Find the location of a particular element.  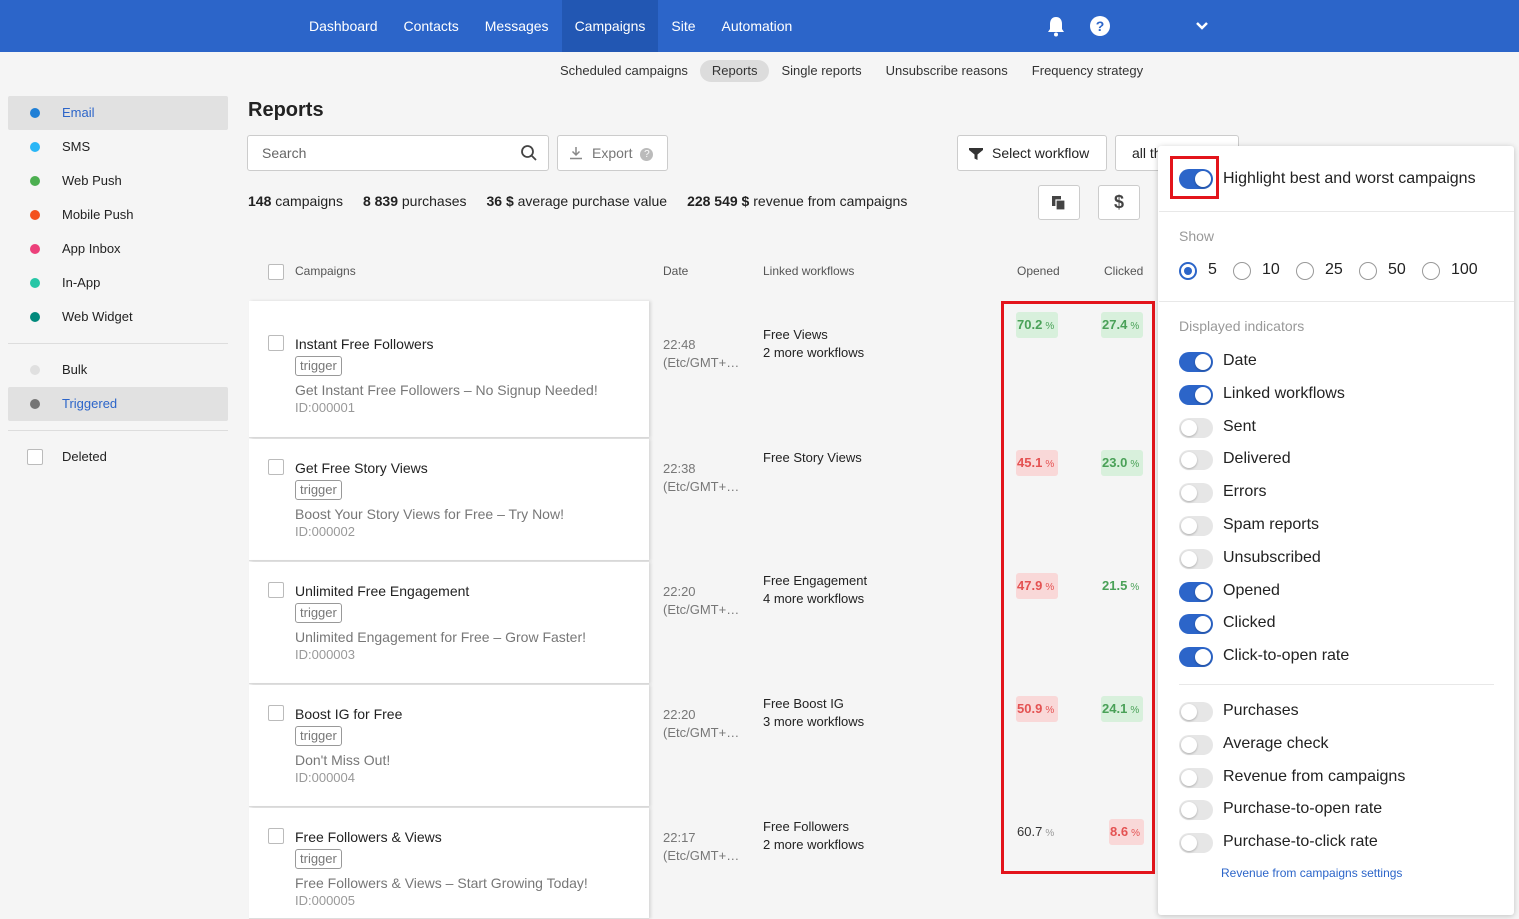

subnav-reports: Reports is located at coordinates (734, 71).